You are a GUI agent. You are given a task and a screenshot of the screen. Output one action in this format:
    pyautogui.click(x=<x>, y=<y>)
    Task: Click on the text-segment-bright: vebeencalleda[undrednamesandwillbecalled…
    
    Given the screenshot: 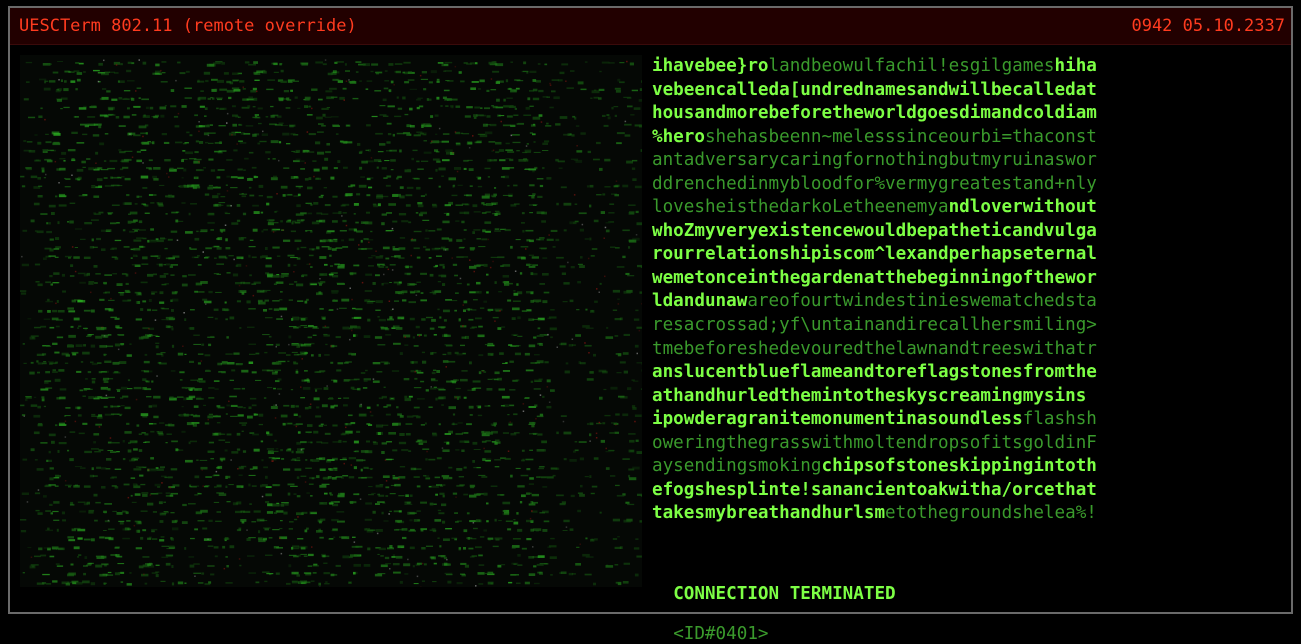 What is the action you would take?
    pyautogui.click(x=874, y=90)
    